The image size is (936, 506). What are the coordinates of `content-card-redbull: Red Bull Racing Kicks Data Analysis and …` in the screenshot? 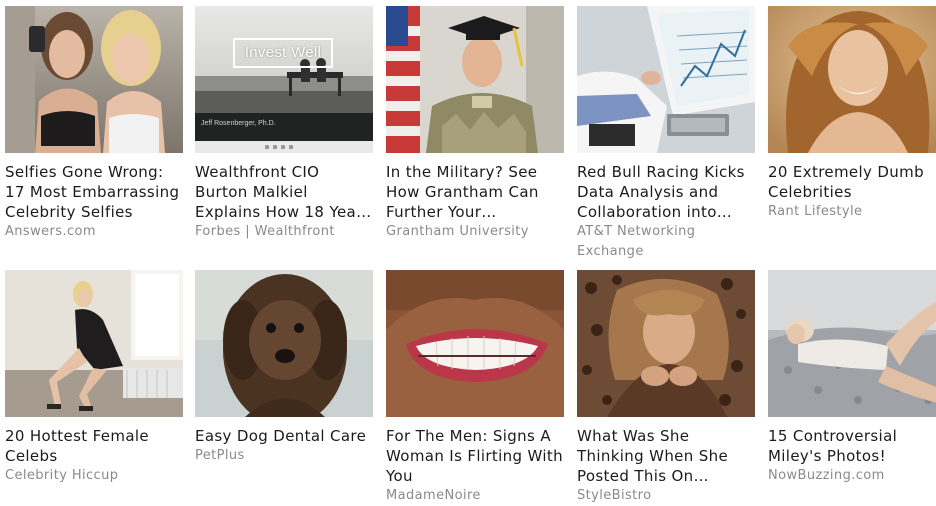 It's located at (666, 134).